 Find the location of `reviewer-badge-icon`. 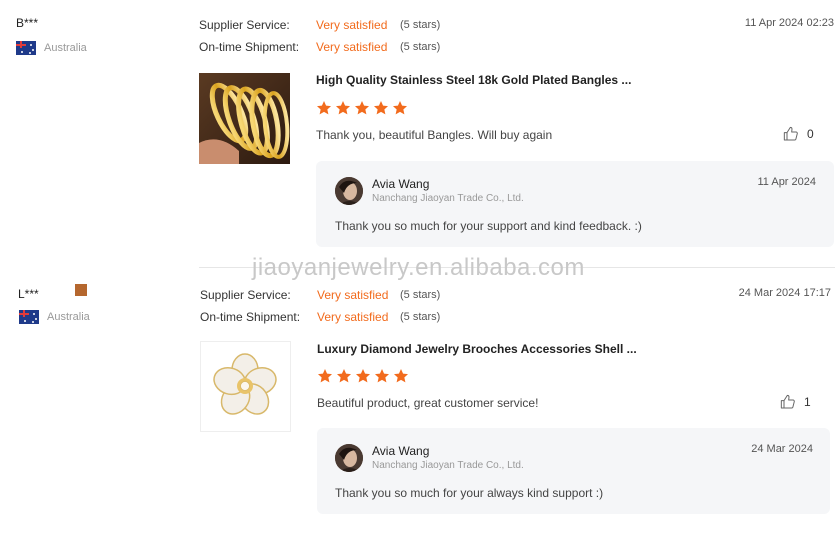

reviewer-badge-icon is located at coordinates (81, 290).